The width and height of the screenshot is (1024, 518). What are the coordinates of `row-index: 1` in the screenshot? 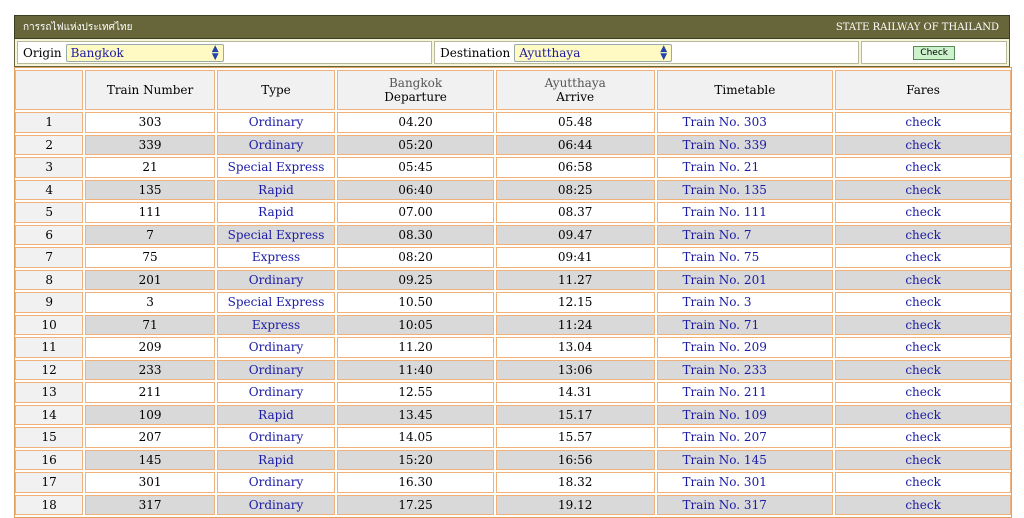 It's located at (49, 122).